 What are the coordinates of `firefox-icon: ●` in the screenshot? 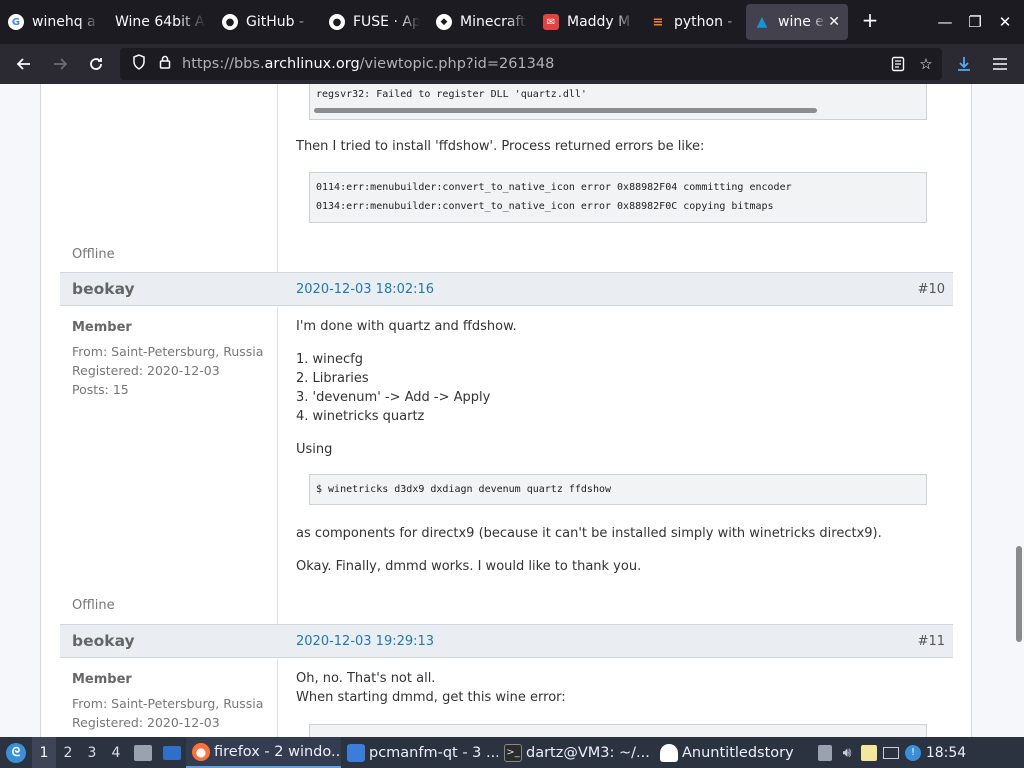 It's located at (201, 751).